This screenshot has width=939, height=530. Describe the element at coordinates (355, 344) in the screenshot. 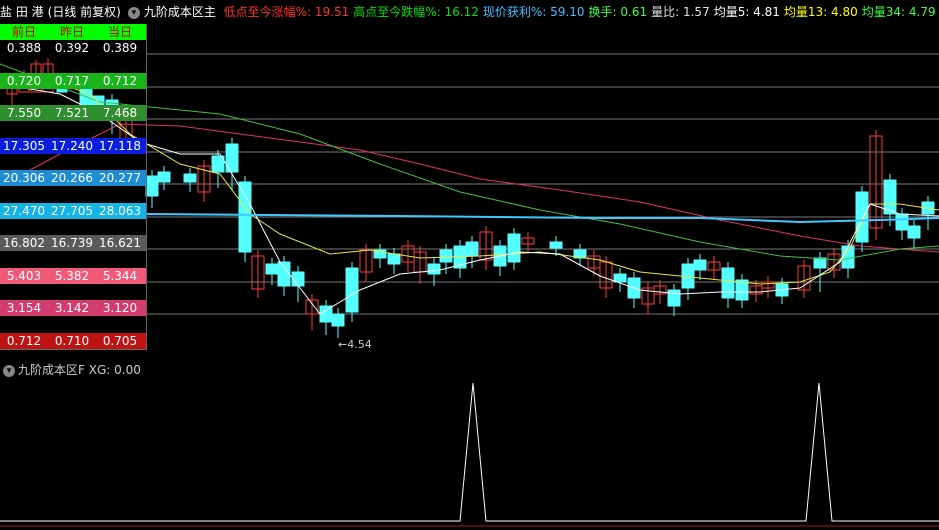

I see `low-price-marker: ←4.54` at that location.